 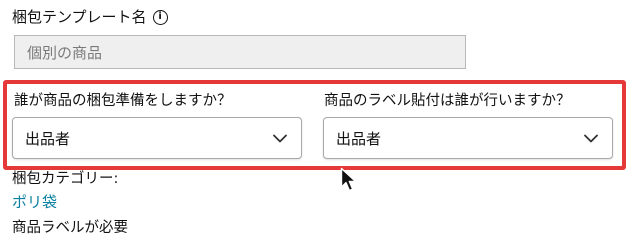 I want to click on template-name-value: 個別の商品, so click(x=65, y=52).